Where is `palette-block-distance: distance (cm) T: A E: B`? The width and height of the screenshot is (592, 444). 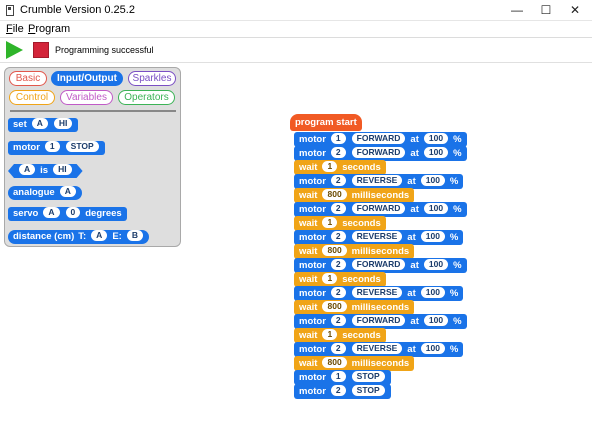 palette-block-distance: distance (cm) T: A E: B is located at coordinates (78, 237).